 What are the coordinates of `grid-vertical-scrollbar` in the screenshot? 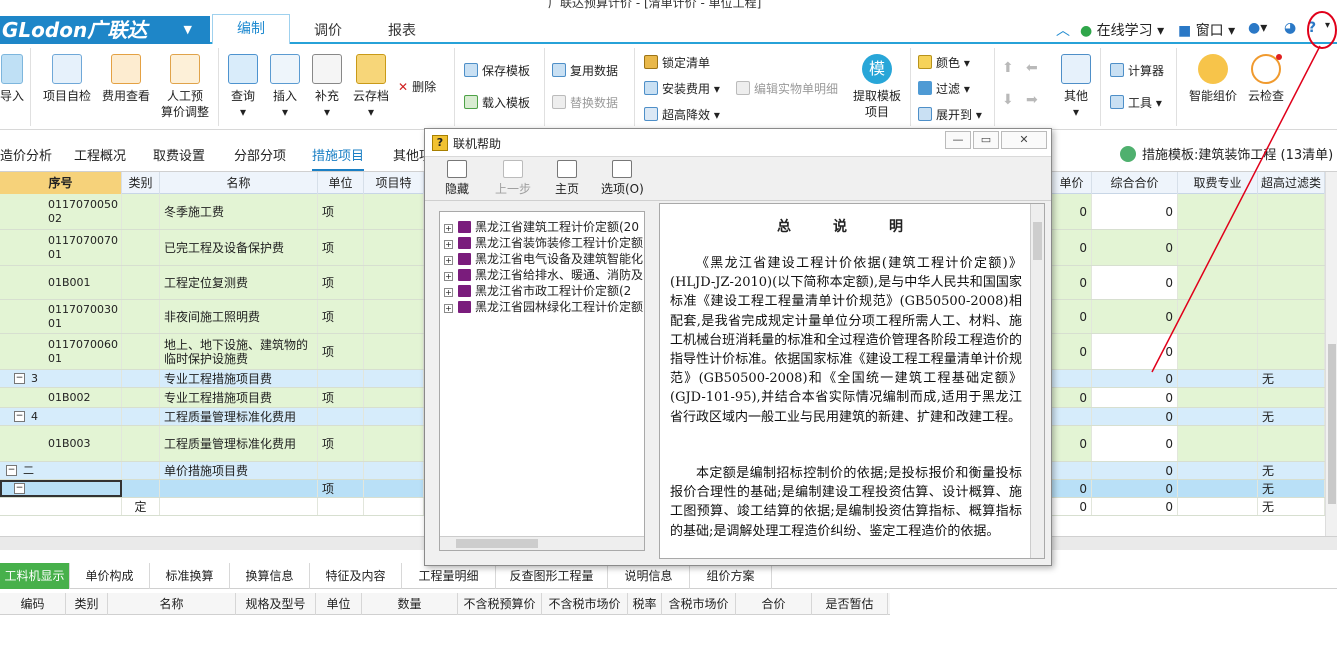 It's located at (1331, 354).